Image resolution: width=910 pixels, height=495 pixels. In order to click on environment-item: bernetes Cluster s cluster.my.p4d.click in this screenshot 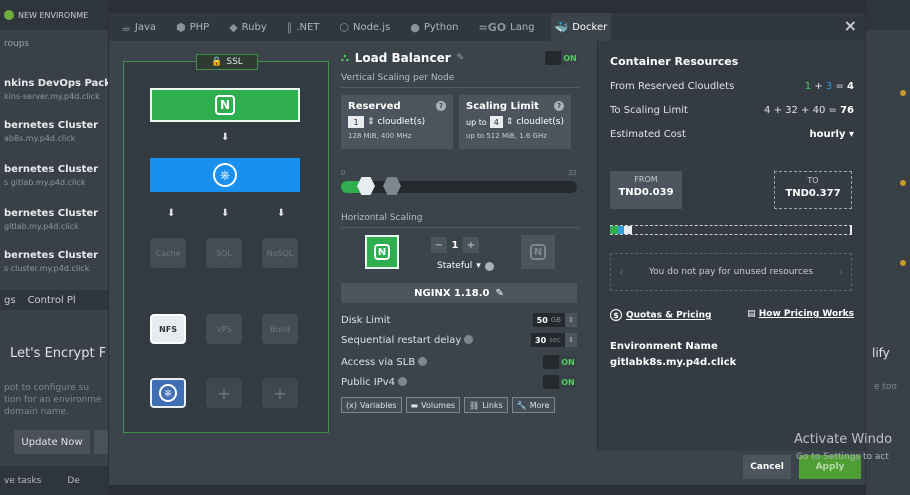, I will do `click(56, 261)`.